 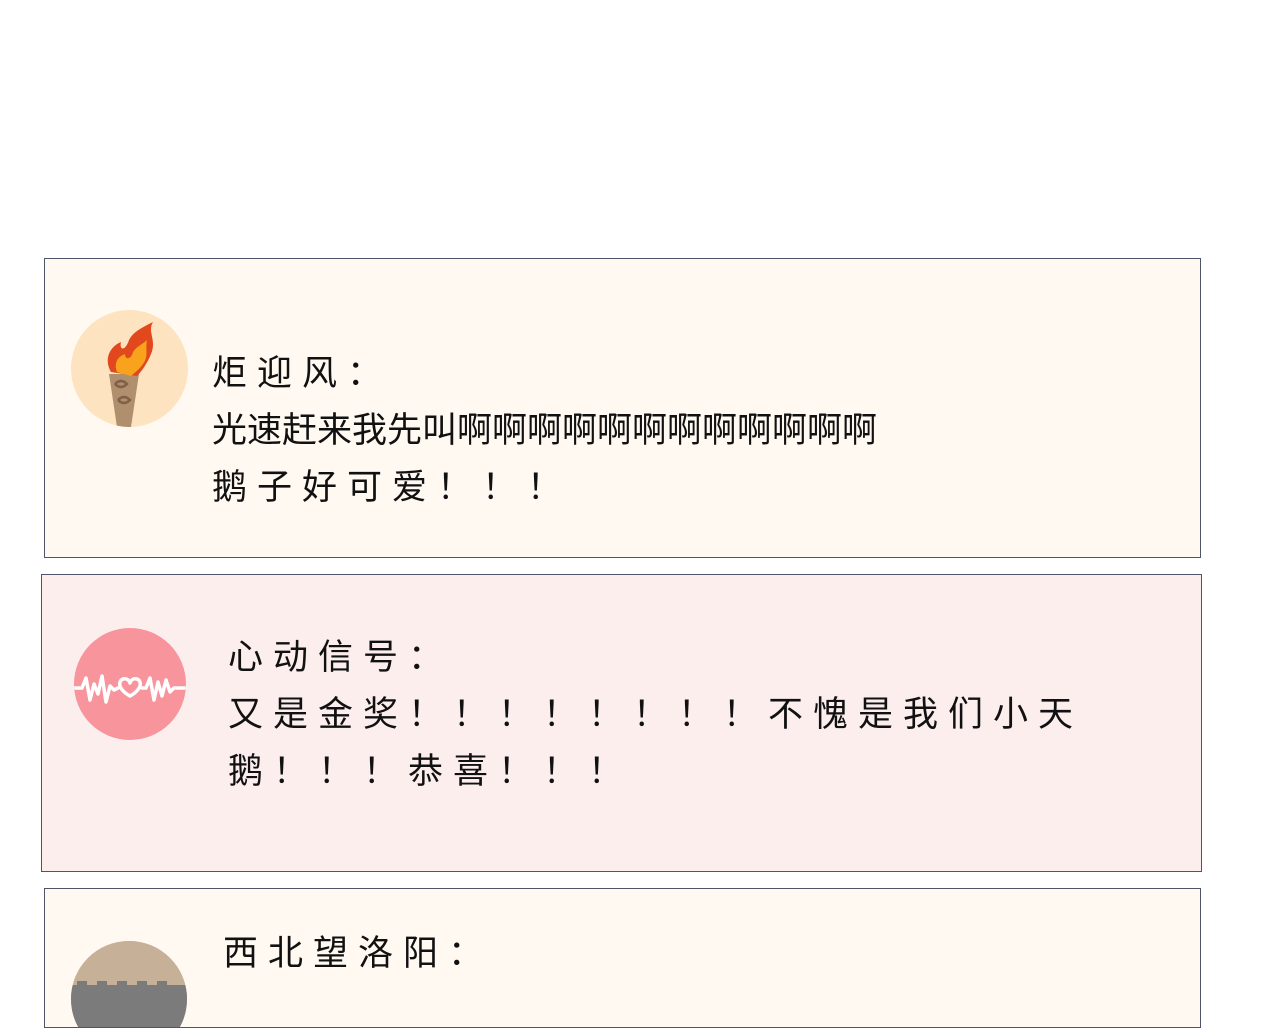 What do you see at coordinates (431, 772) in the screenshot?
I see `comment-text: 鹅！！！恭喜！！！` at bounding box center [431, 772].